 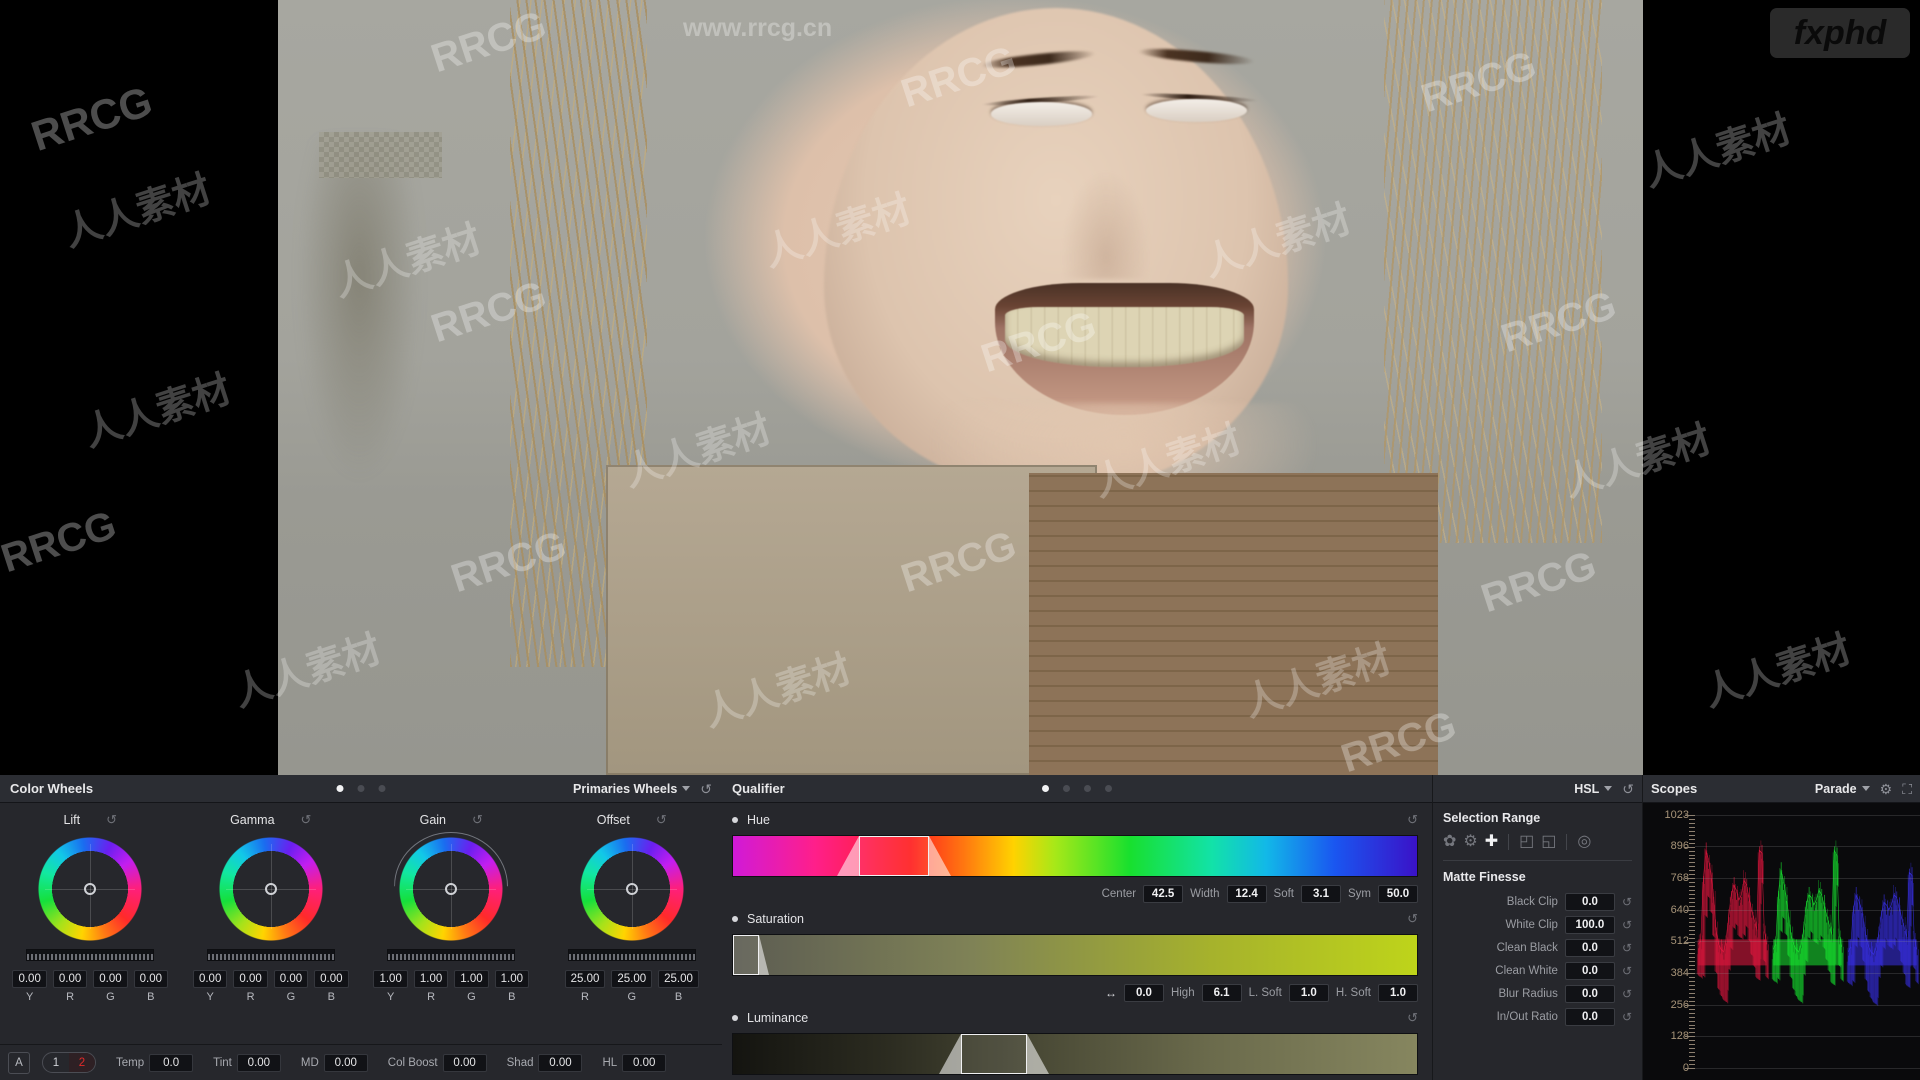 I want to click on hue-enable-toggle, so click(x=735, y=820).